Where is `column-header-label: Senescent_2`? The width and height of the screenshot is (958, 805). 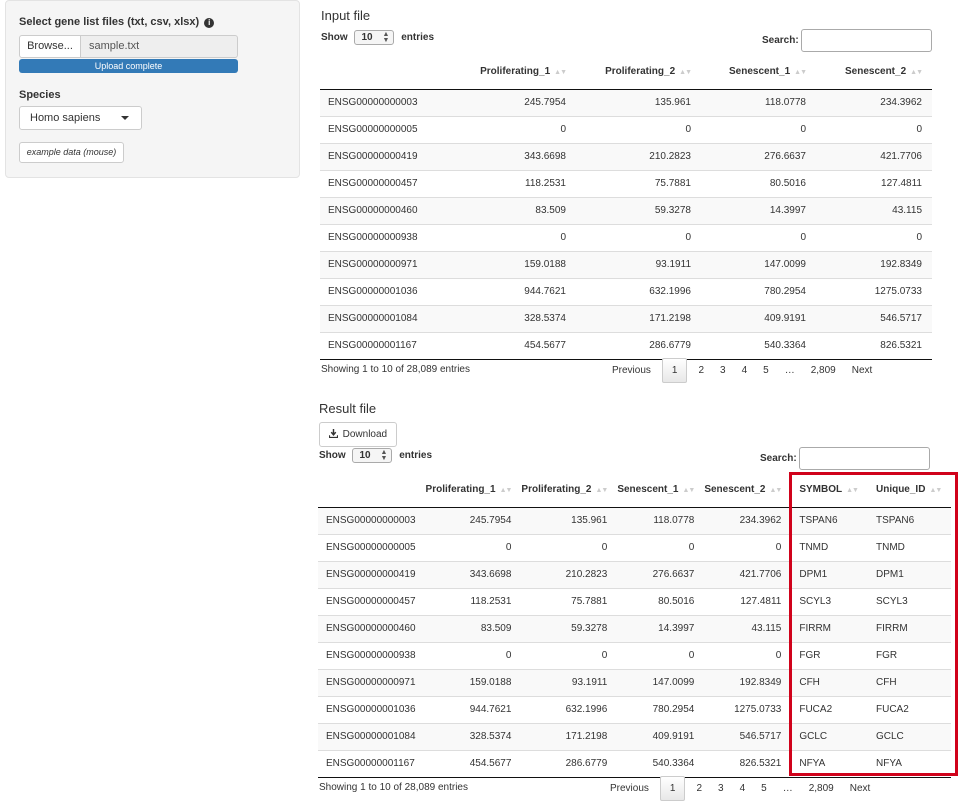
column-header-label: Senescent_2 is located at coordinates (875, 71).